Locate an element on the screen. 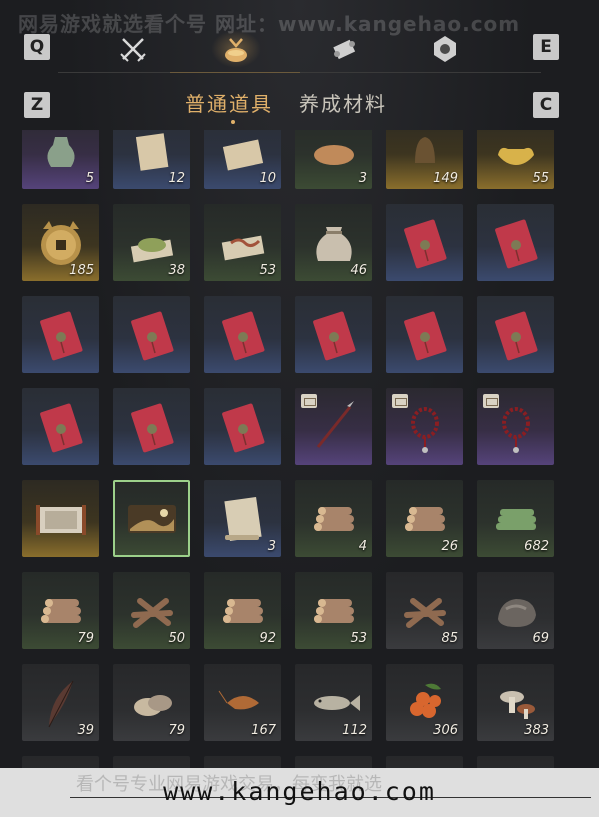  inventory-slot: 149 is located at coordinates (424, 159).